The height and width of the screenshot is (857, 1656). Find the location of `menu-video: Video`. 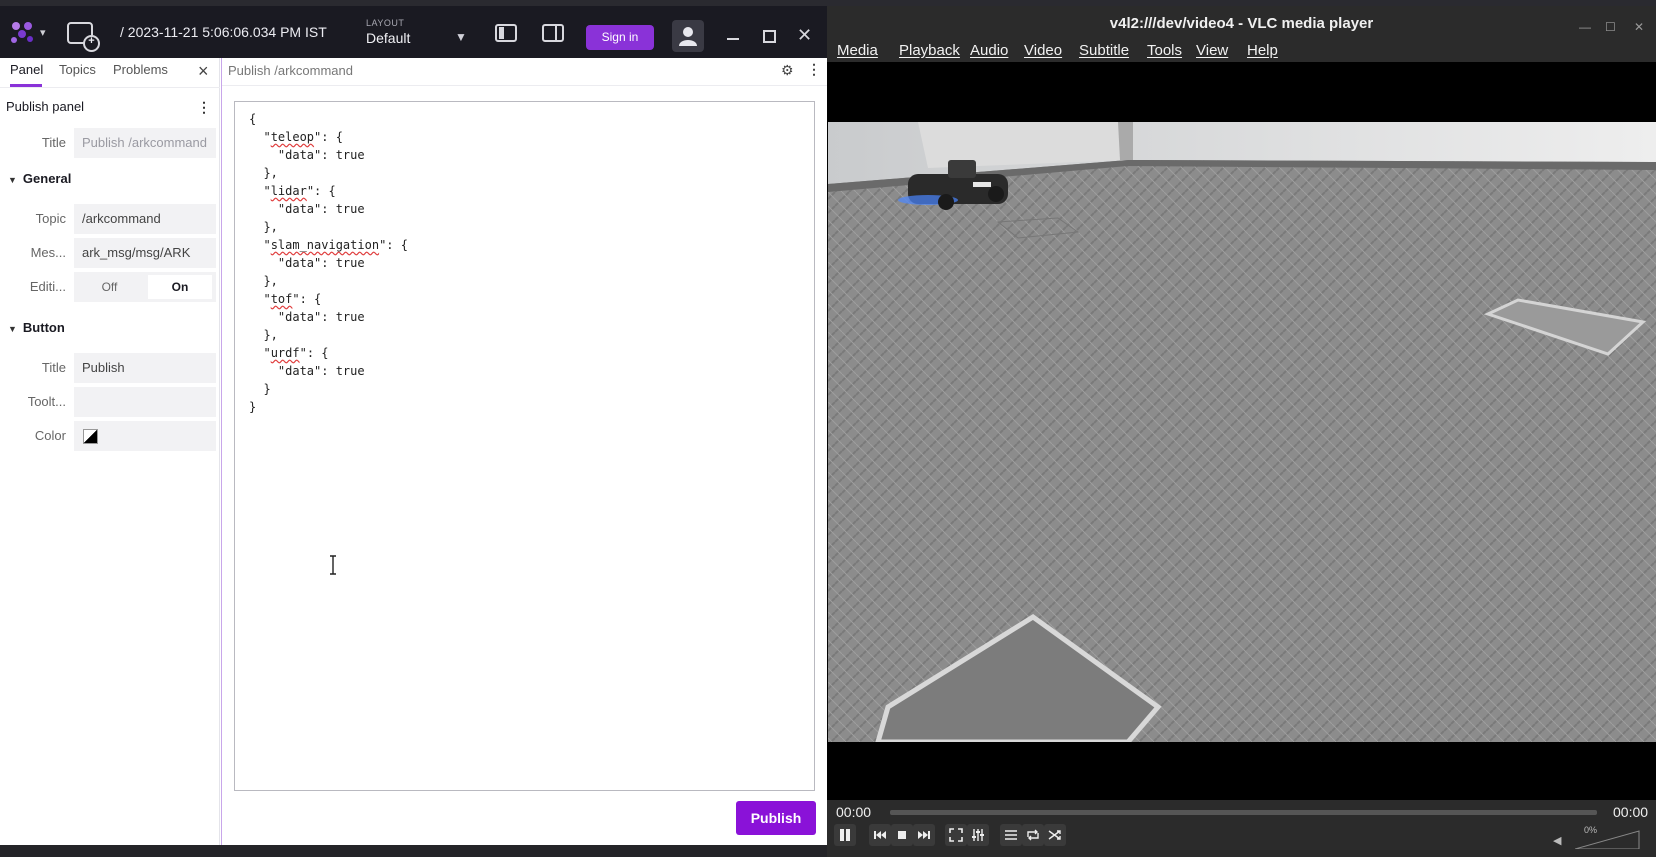

menu-video: Video is located at coordinates (1043, 50).